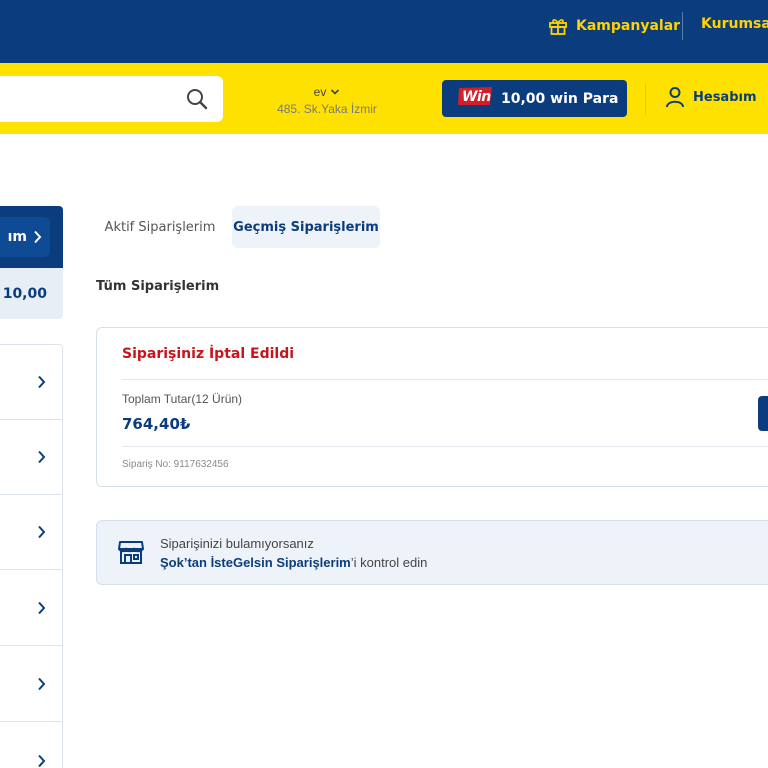 The width and height of the screenshot is (768, 768). Describe the element at coordinates (389, 562) in the screenshot. I see `info-suffix: ’i kontrol edin` at that location.